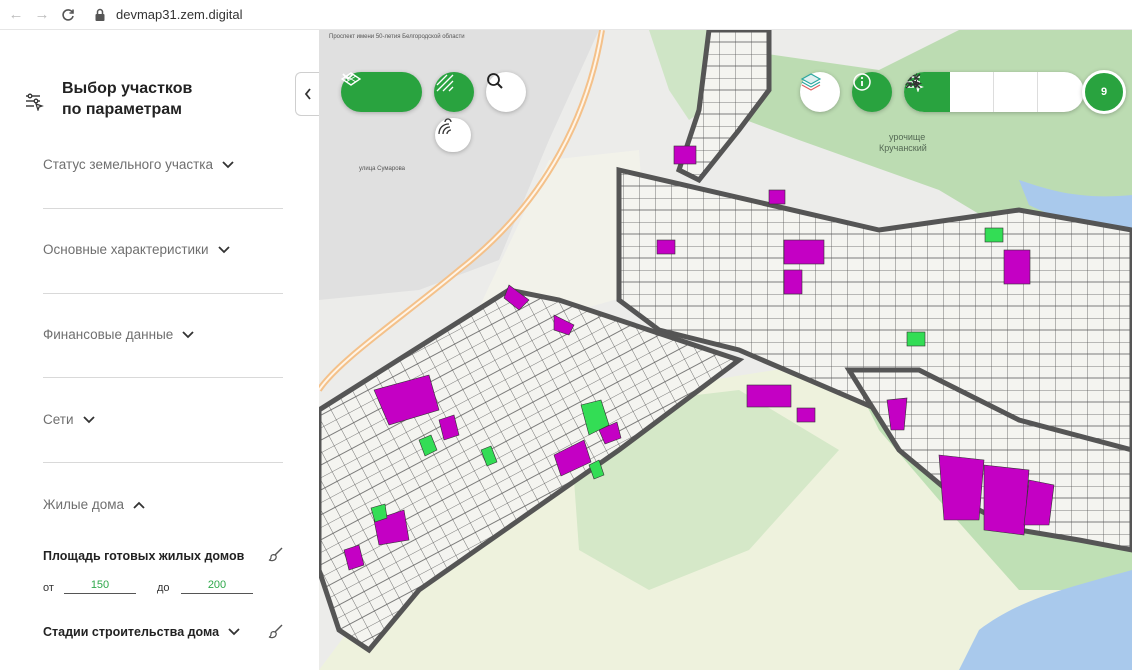 The height and width of the screenshot is (670, 1132). Describe the element at coordinates (157, 99) in the screenshot. I see `sidebar-title: Выбор участков по параметрам` at that location.